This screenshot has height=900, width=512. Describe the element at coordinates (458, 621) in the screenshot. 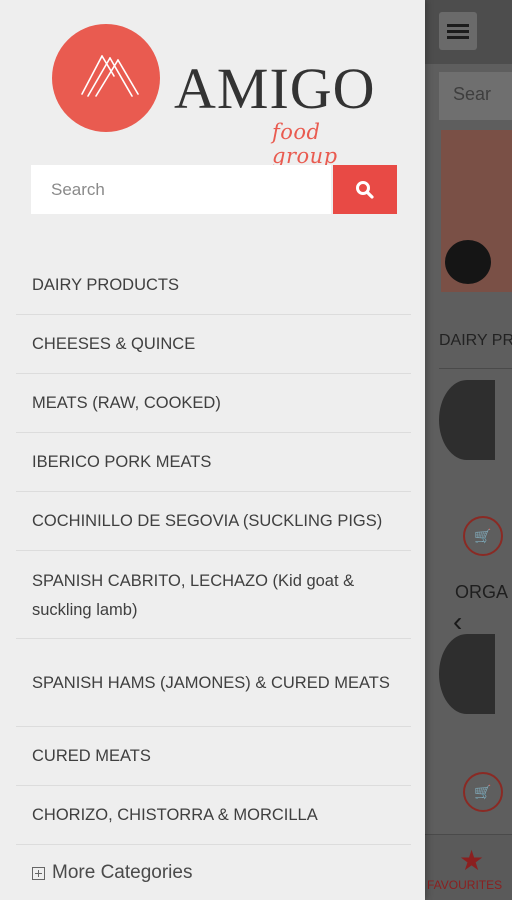

I see `chevron-left-icon: ‹` at that location.